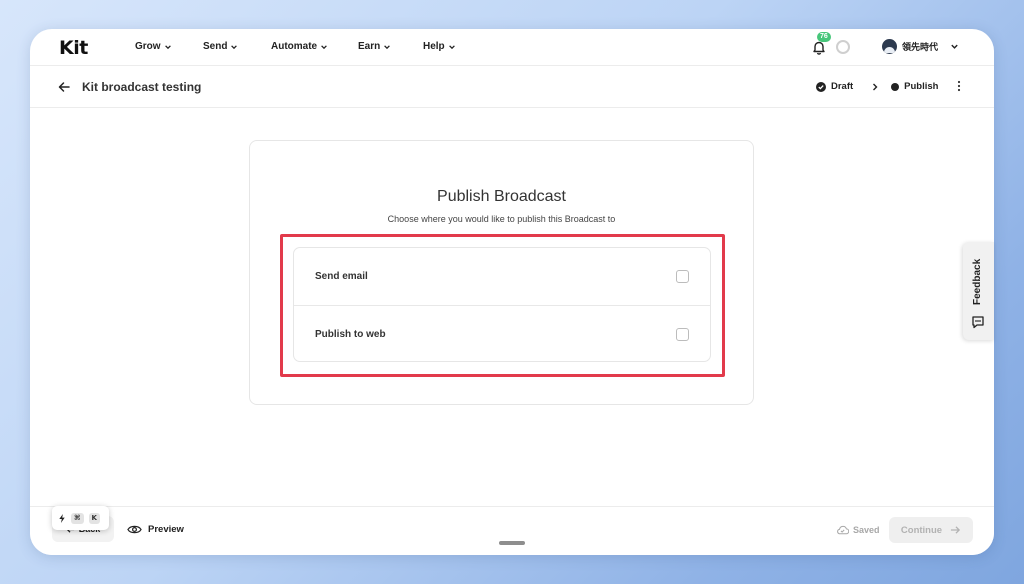 Image resolution: width=1024 pixels, height=584 pixels. I want to click on publish-to-web-checkbox, so click(682, 334).